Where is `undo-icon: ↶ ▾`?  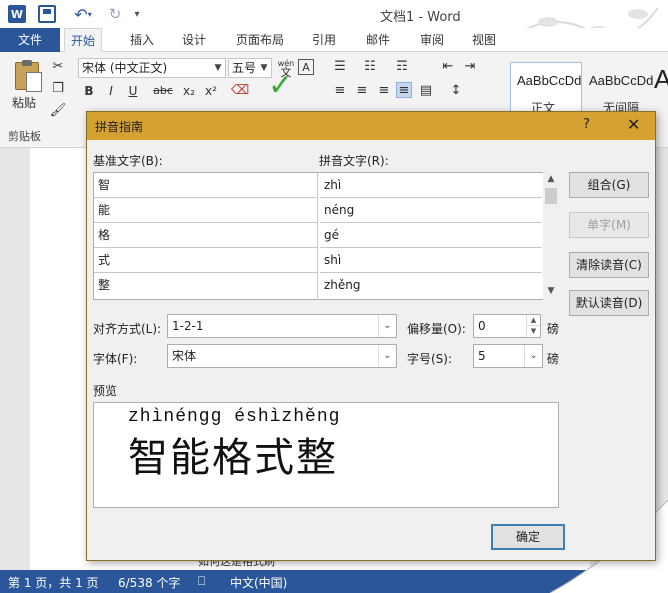 undo-icon: ↶ ▾ is located at coordinates (83, 14).